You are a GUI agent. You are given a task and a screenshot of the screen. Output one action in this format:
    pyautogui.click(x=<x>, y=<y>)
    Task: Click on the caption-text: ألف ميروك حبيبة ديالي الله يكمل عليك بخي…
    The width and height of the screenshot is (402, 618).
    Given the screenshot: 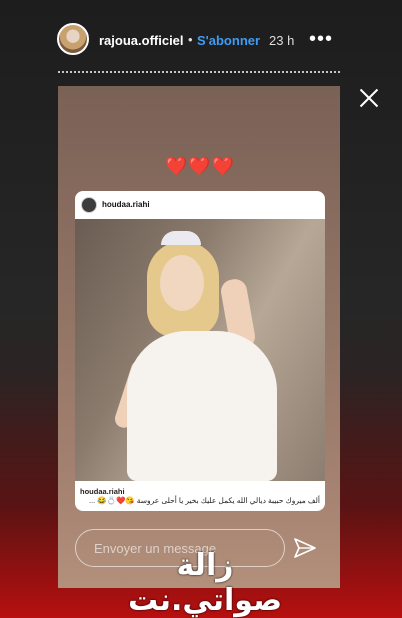 What is the action you would take?
    pyautogui.click(x=204, y=500)
    